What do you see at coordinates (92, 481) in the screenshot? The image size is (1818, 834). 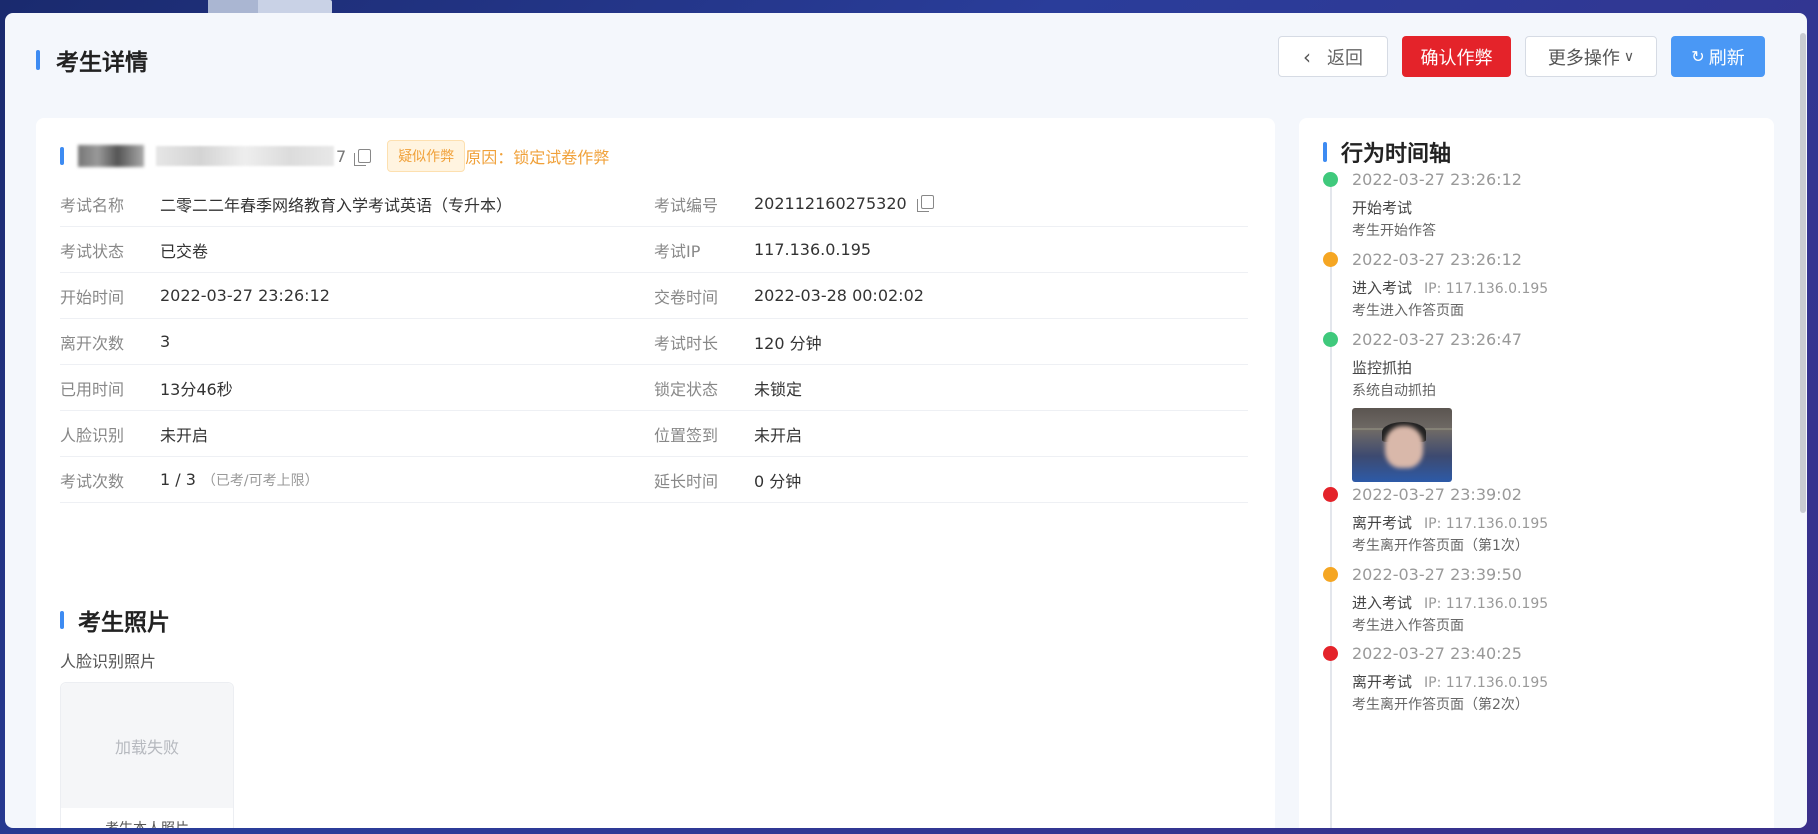 I see `info-label: 考试次数` at bounding box center [92, 481].